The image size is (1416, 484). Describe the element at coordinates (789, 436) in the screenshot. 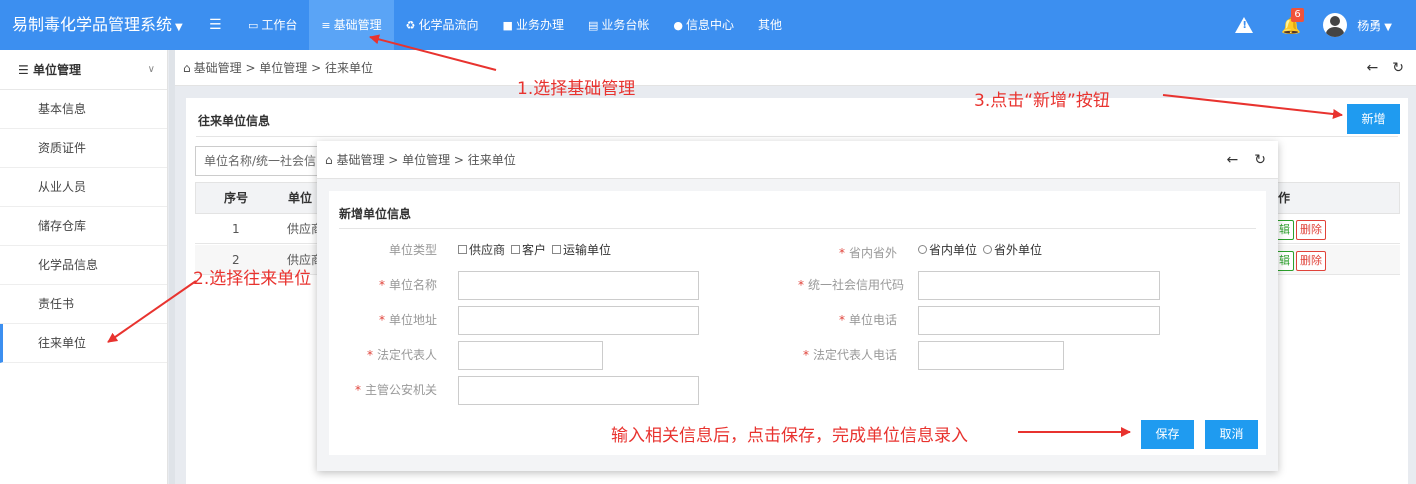

I see `annotation-step4: 输入相关信息后，点击保存，完成单位信息录入` at that location.